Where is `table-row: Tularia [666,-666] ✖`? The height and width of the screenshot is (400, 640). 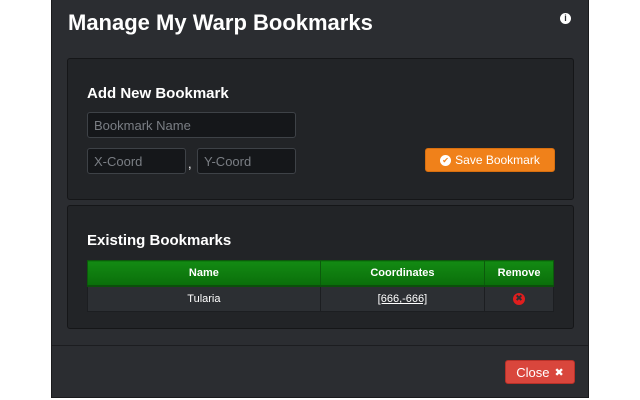
table-row: Tularia [666,-666] ✖ is located at coordinates (320, 298).